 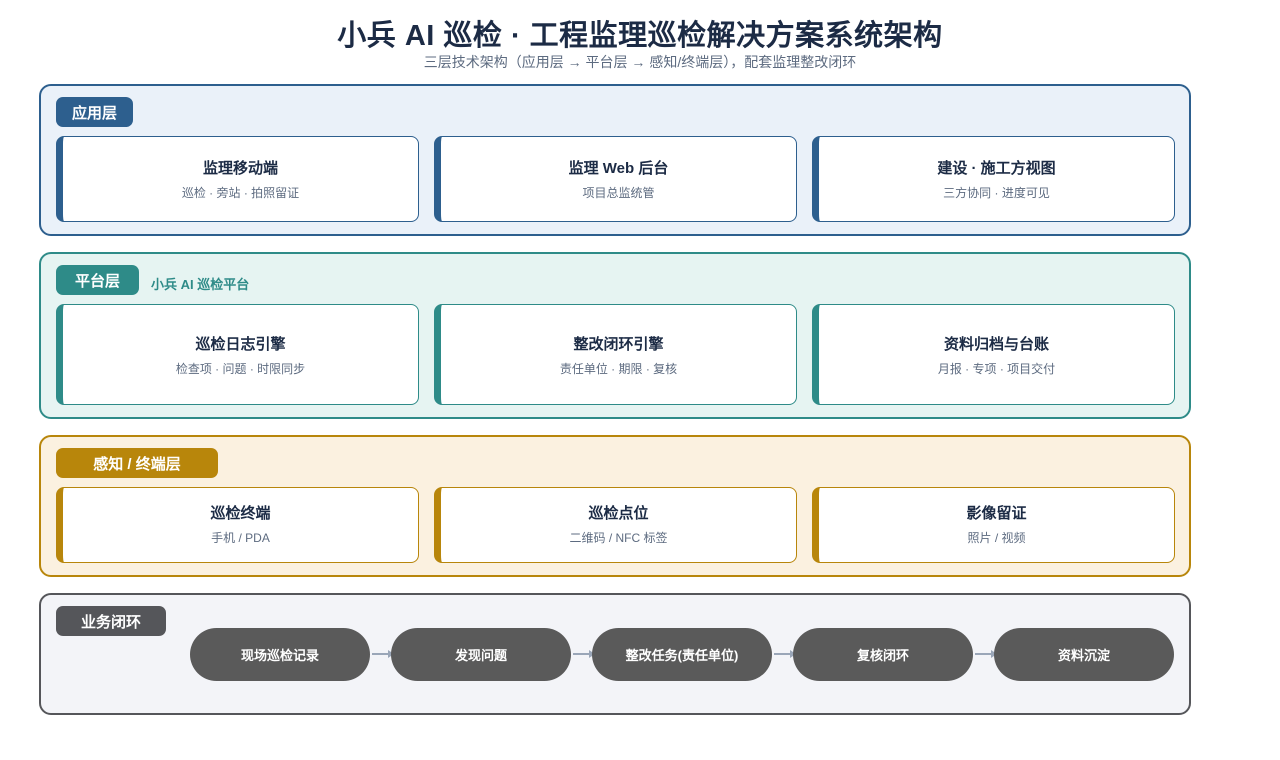 I want to click on app-card-mobile: 监理移动端 巡检 · 旁站 · 拍照留证, so click(x=237, y=179).